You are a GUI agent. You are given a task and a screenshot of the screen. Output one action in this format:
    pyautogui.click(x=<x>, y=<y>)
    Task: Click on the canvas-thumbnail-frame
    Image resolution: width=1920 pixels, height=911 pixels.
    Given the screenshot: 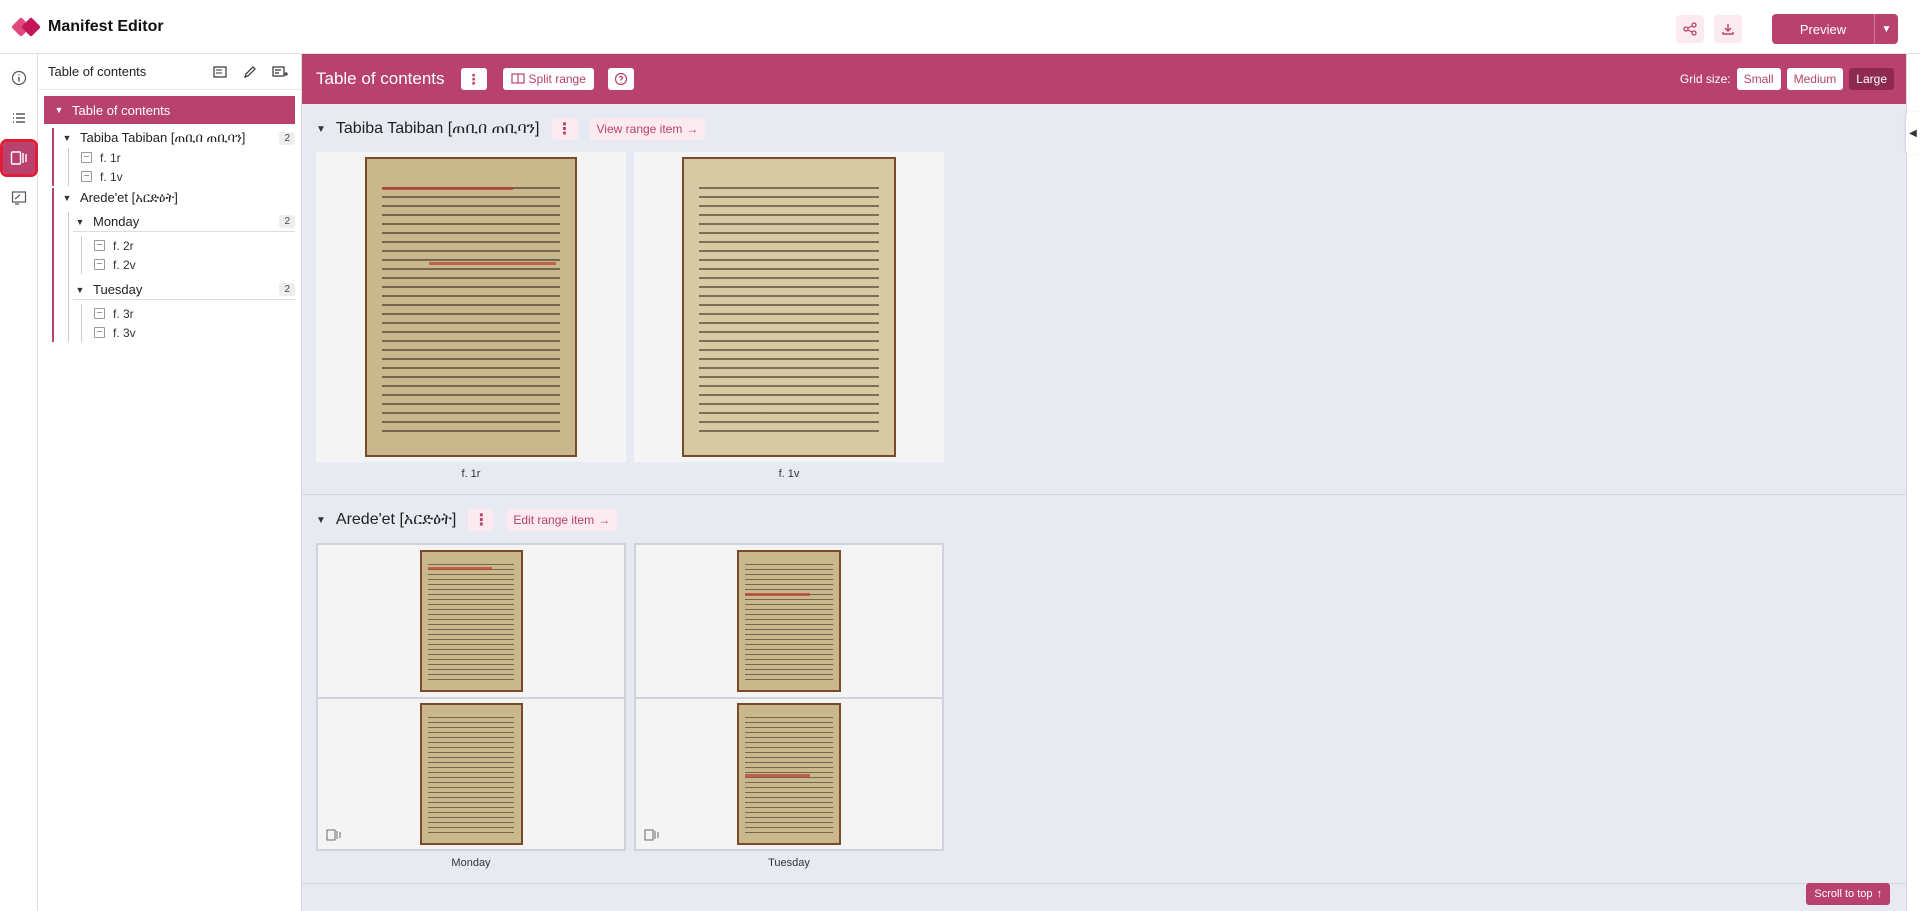 What is the action you would take?
    pyautogui.click(x=789, y=307)
    